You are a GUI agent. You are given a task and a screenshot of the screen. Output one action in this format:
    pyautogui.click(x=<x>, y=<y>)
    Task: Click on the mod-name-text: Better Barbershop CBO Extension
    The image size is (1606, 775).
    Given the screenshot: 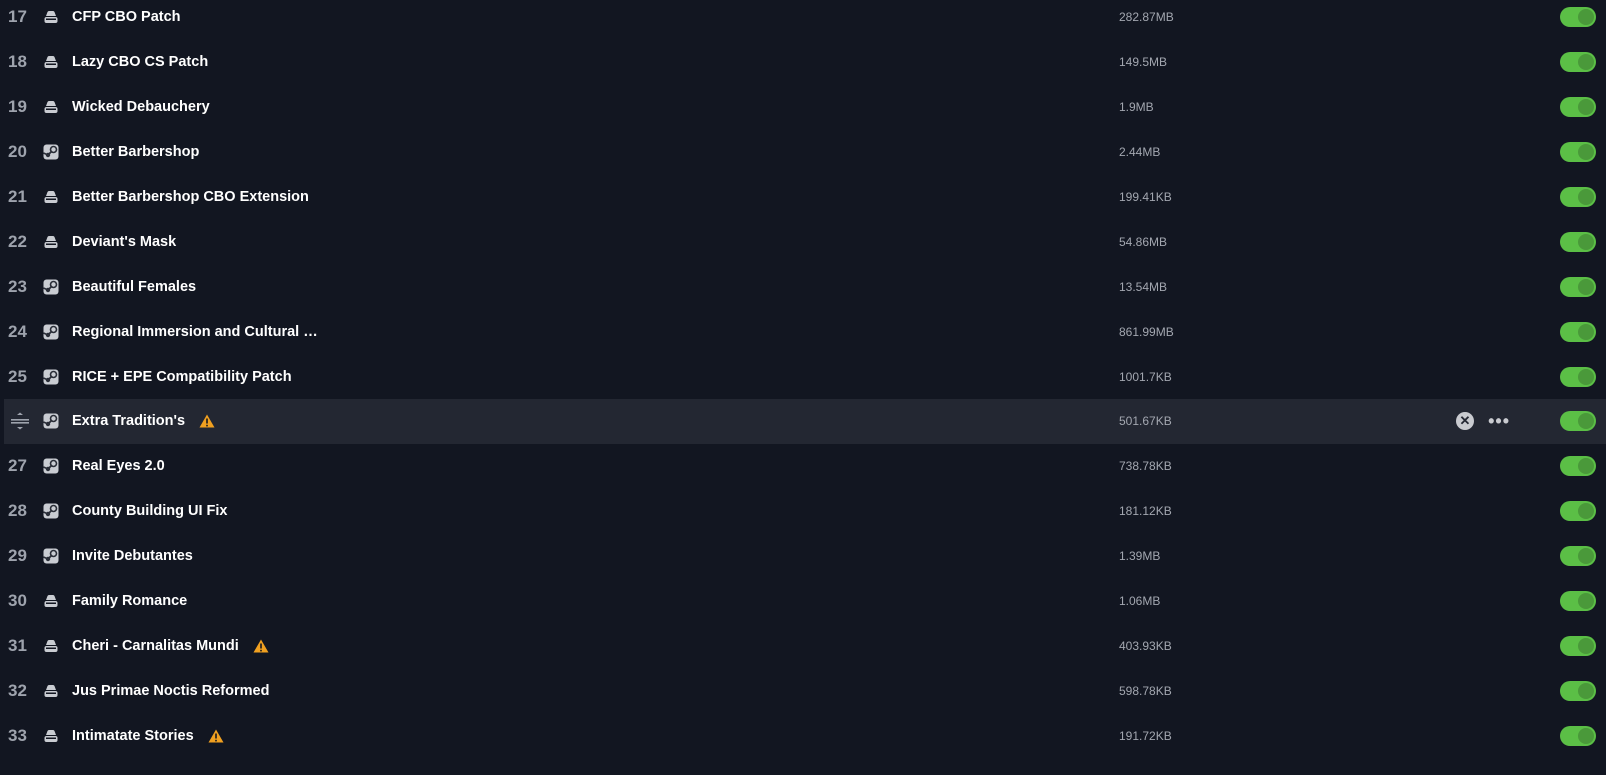 What is the action you would take?
    pyautogui.click(x=190, y=197)
    